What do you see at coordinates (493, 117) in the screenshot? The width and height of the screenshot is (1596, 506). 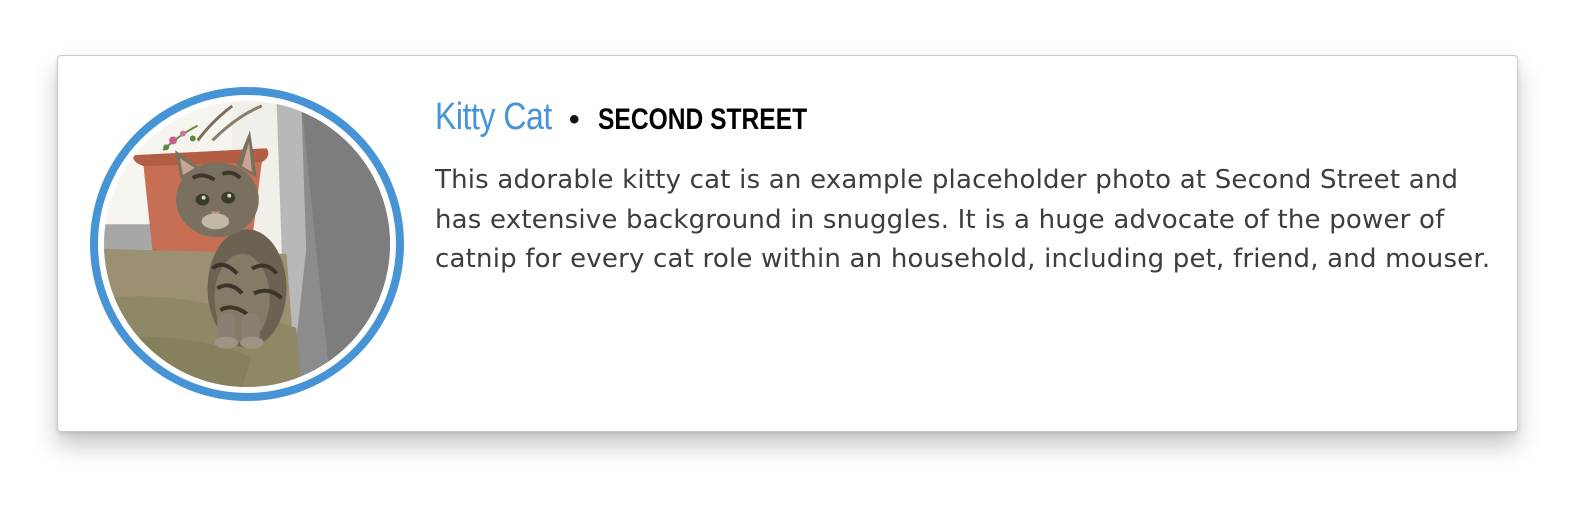 I see `profile-name: Kitty Cat` at bounding box center [493, 117].